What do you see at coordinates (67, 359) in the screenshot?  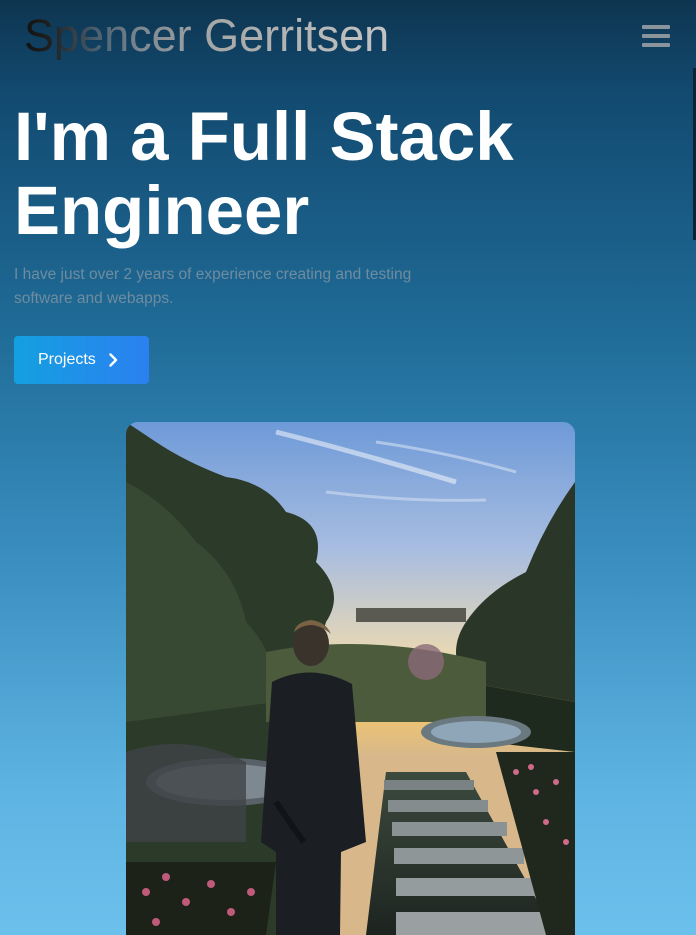 I see `projects-button-label: Projects` at bounding box center [67, 359].